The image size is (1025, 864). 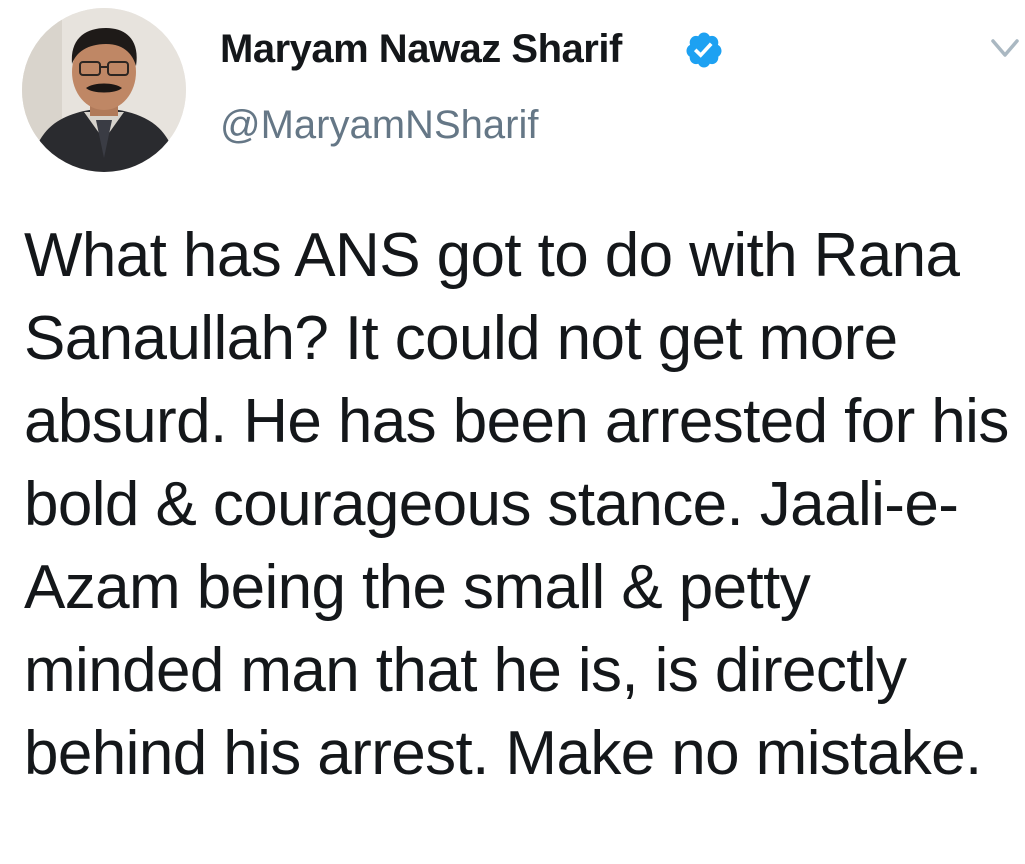 I want to click on avatar-image, so click(x=104, y=90).